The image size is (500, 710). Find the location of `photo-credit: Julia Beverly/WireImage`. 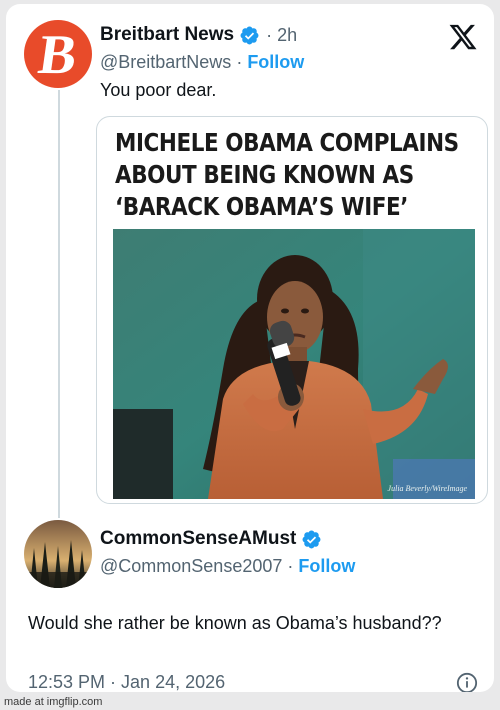

photo-credit: Julia Beverly/WireImage is located at coordinates (427, 488).